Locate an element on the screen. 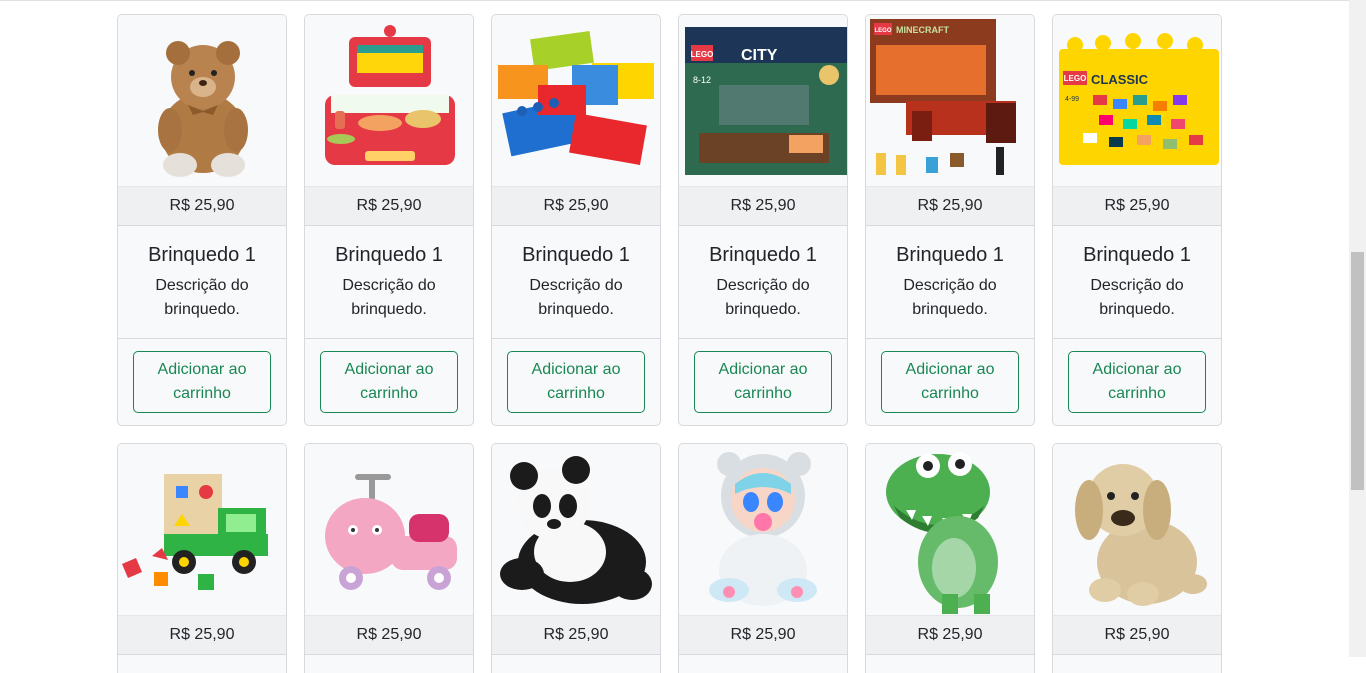 Image resolution: width=1366 pixels, height=673 pixels. lego-minecraft-box-image: LEGO MINECRAFT is located at coordinates (950, 100).